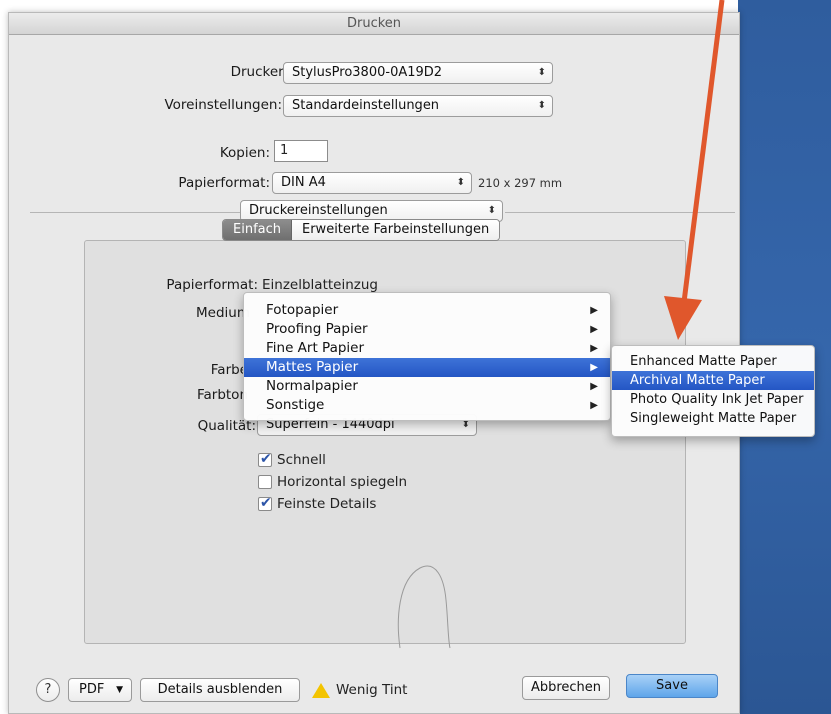 The image size is (831, 714). I want to click on paper-format-label: Papierformat:, so click(224, 183).